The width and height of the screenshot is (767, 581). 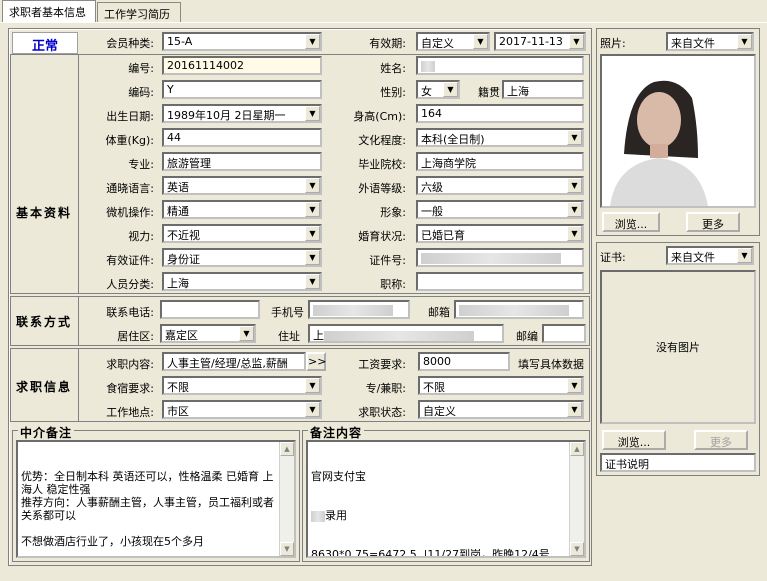 I want to click on origin-label: 籍贯, so click(x=489, y=92).